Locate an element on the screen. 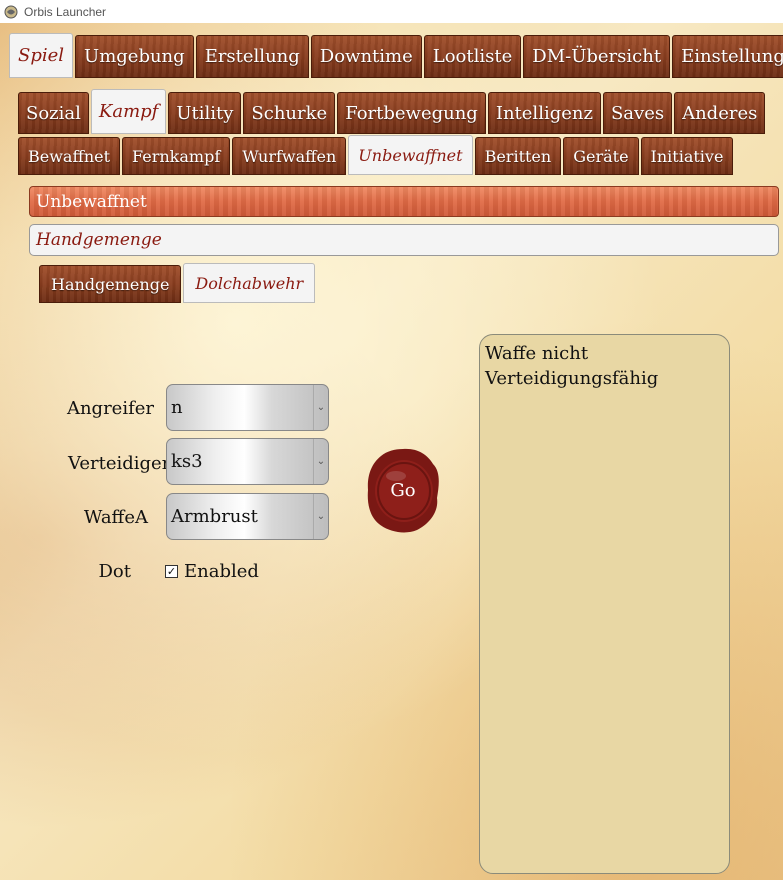 The width and height of the screenshot is (783, 880). action-tab-bar: Handgemenge Dolchabwehr is located at coordinates (178, 283).